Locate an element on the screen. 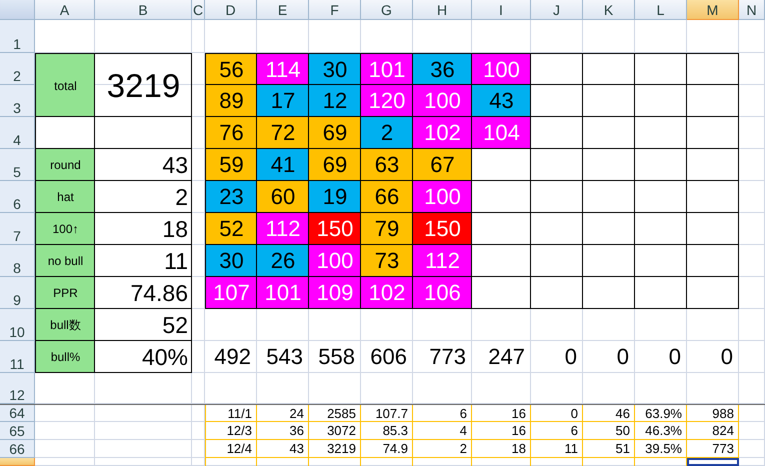 This screenshot has width=765, height=466. row-header: 11 is located at coordinates (17, 357).